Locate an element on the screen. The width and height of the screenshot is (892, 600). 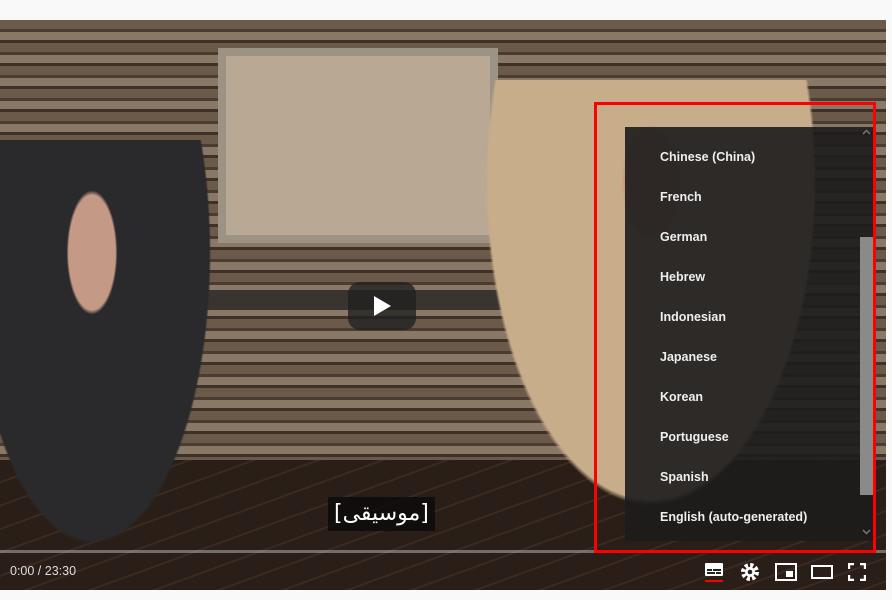
theater-mode-icon is located at coordinates (822, 572).